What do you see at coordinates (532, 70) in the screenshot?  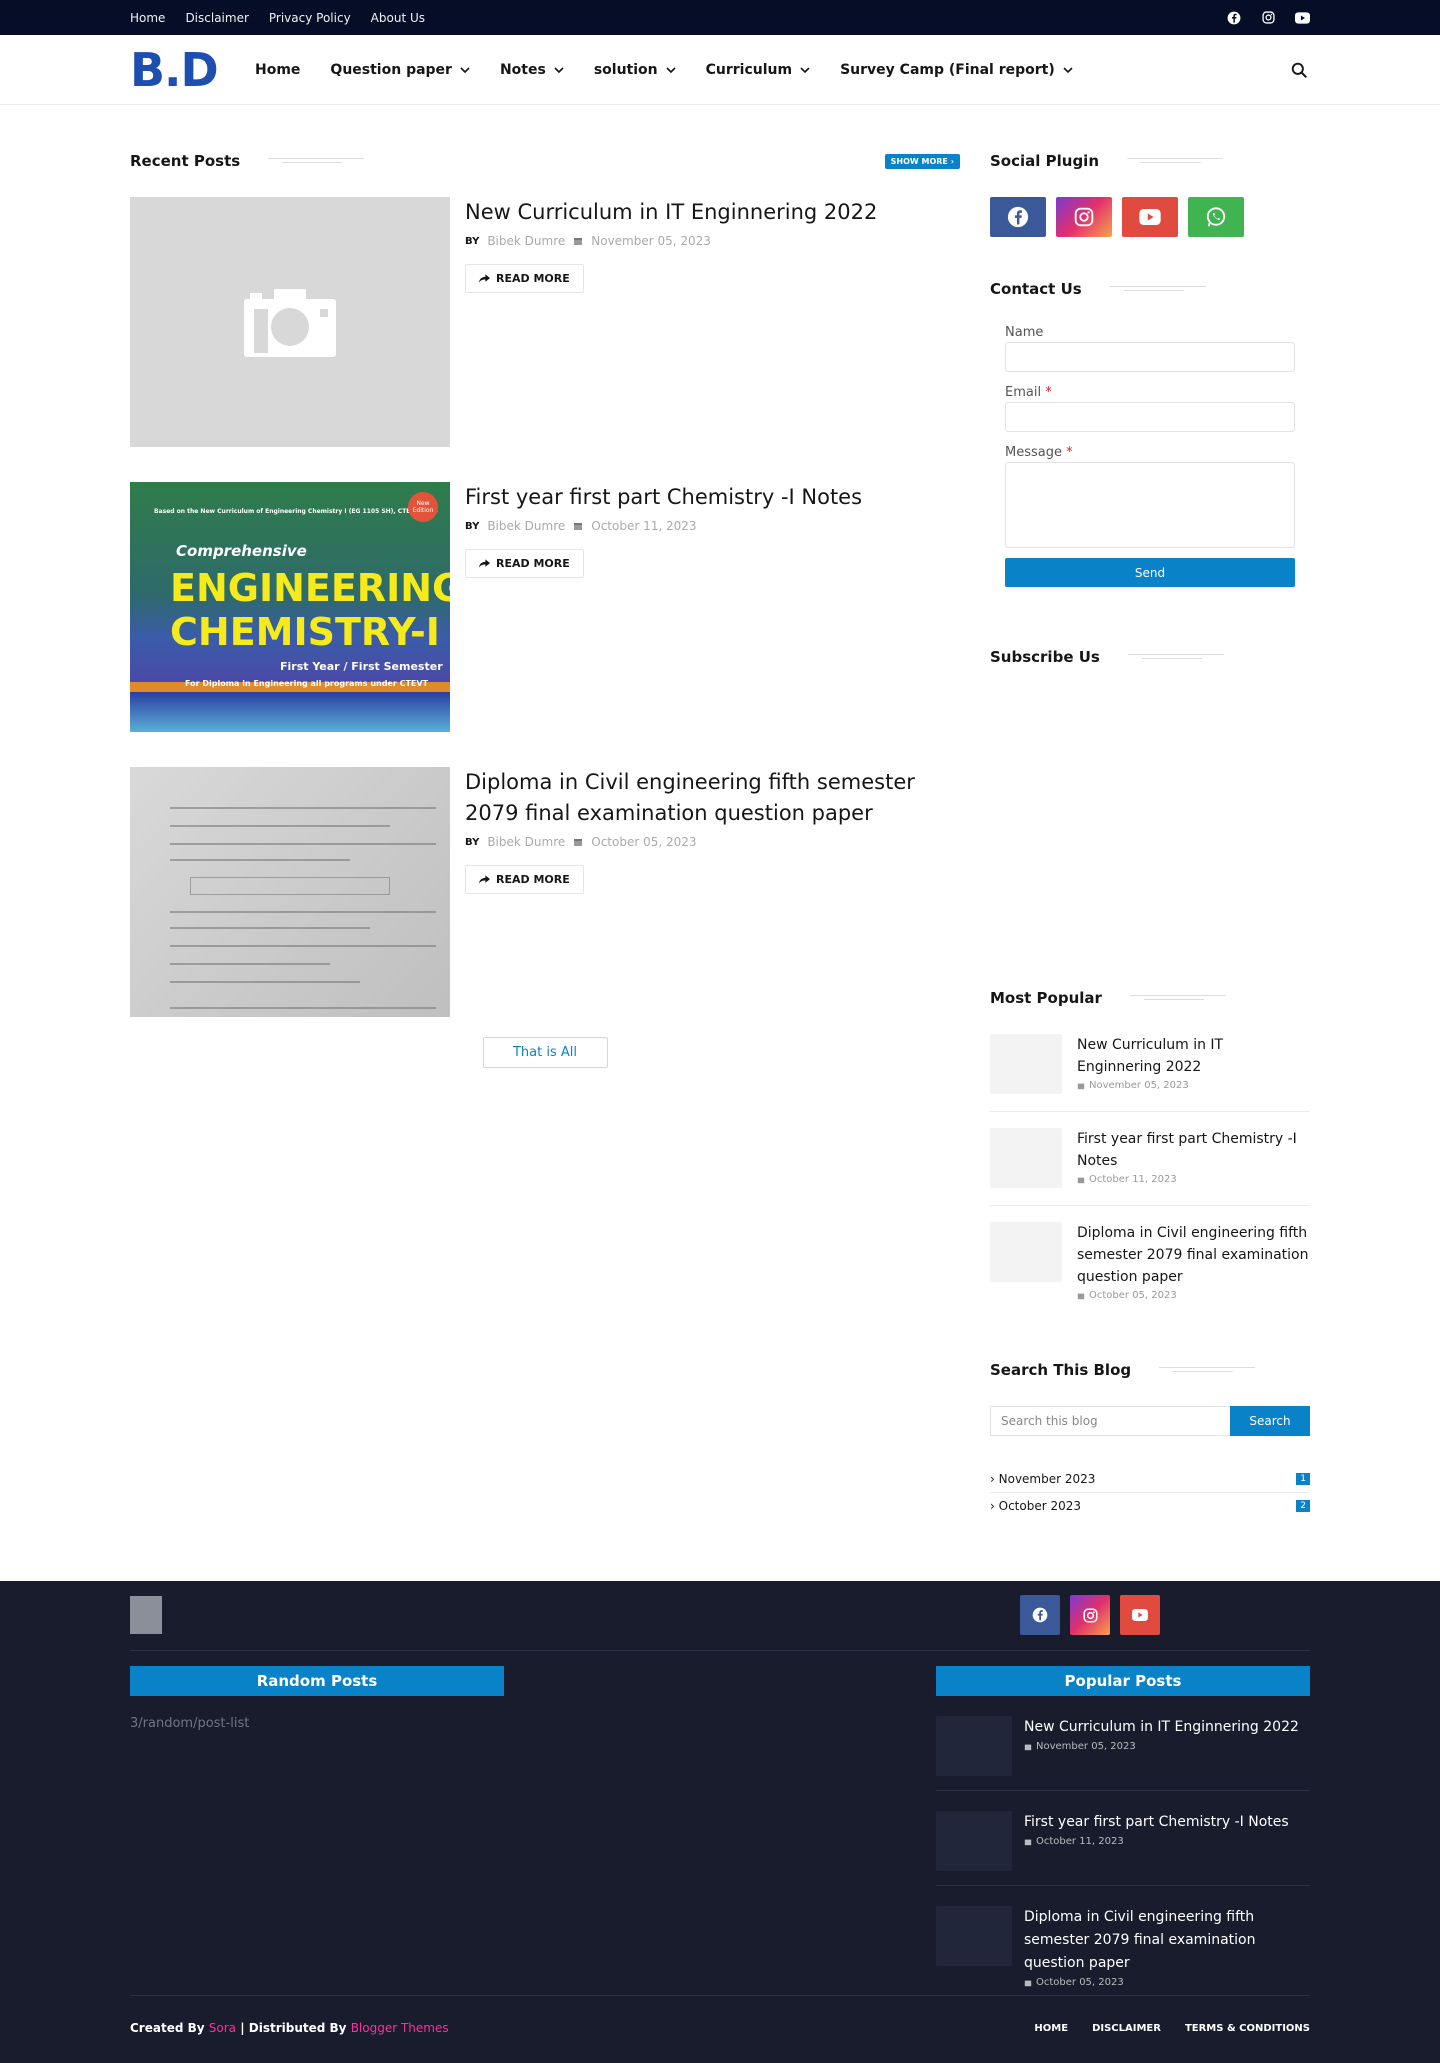 I see `nav-notes: Notes` at bounding box center [532, 70].